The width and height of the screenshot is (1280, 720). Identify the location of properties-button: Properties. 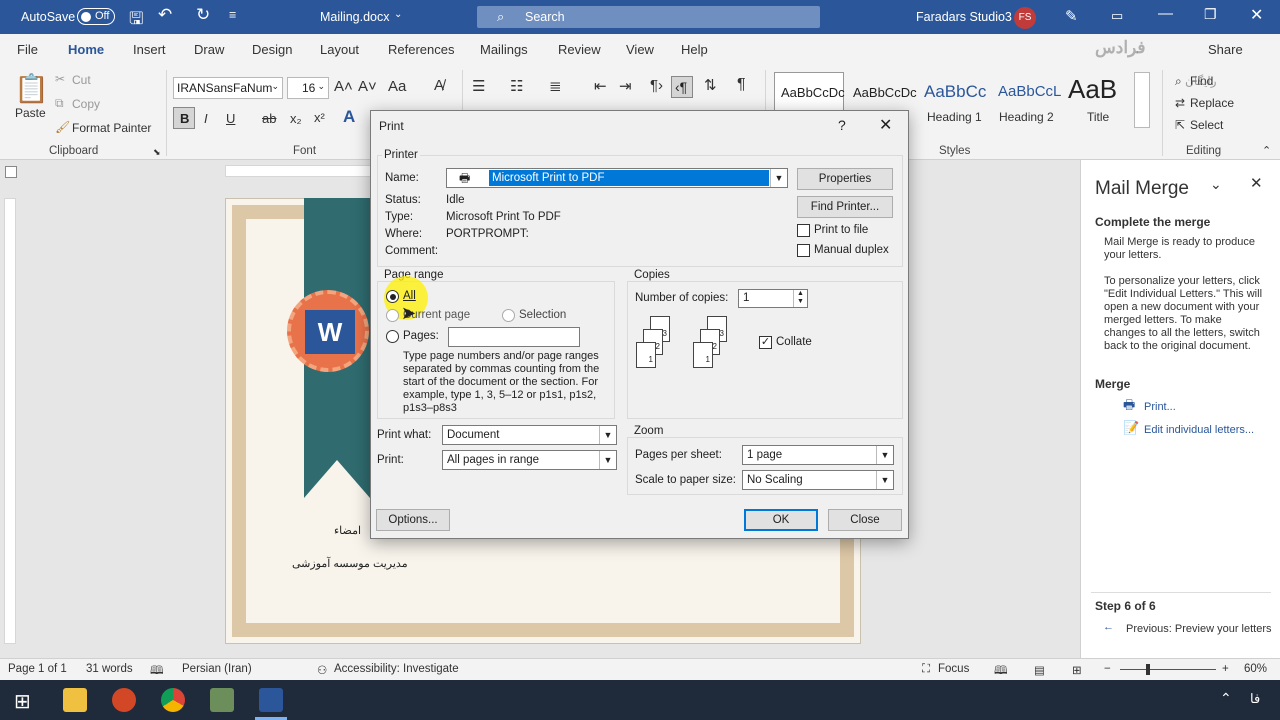
(845, 179).